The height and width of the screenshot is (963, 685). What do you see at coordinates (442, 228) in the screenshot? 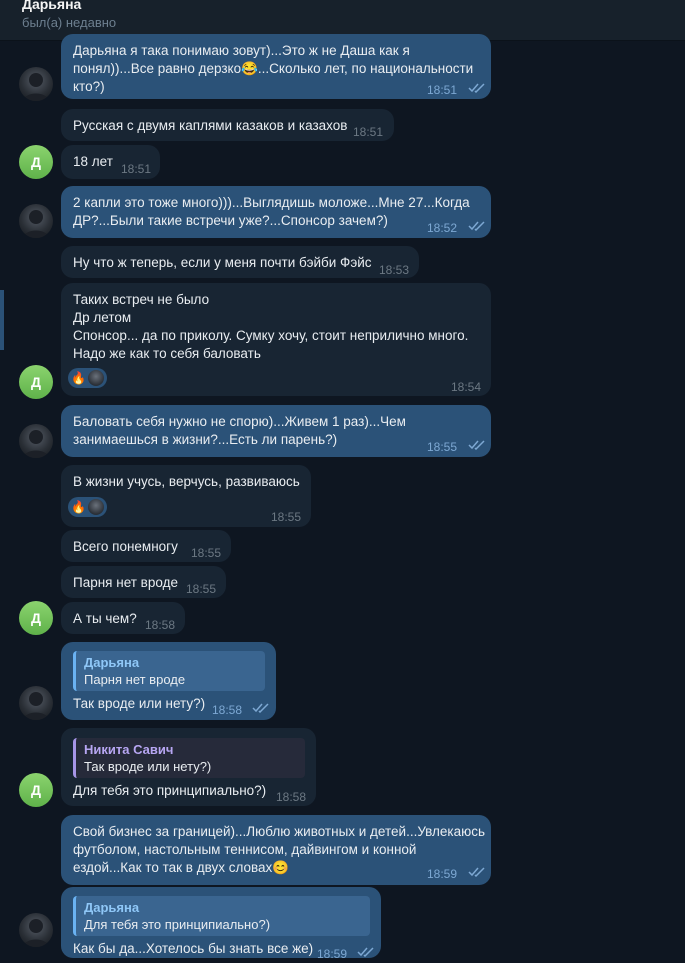
I see `message-time: 18:52` at bounding box center [442, 228].